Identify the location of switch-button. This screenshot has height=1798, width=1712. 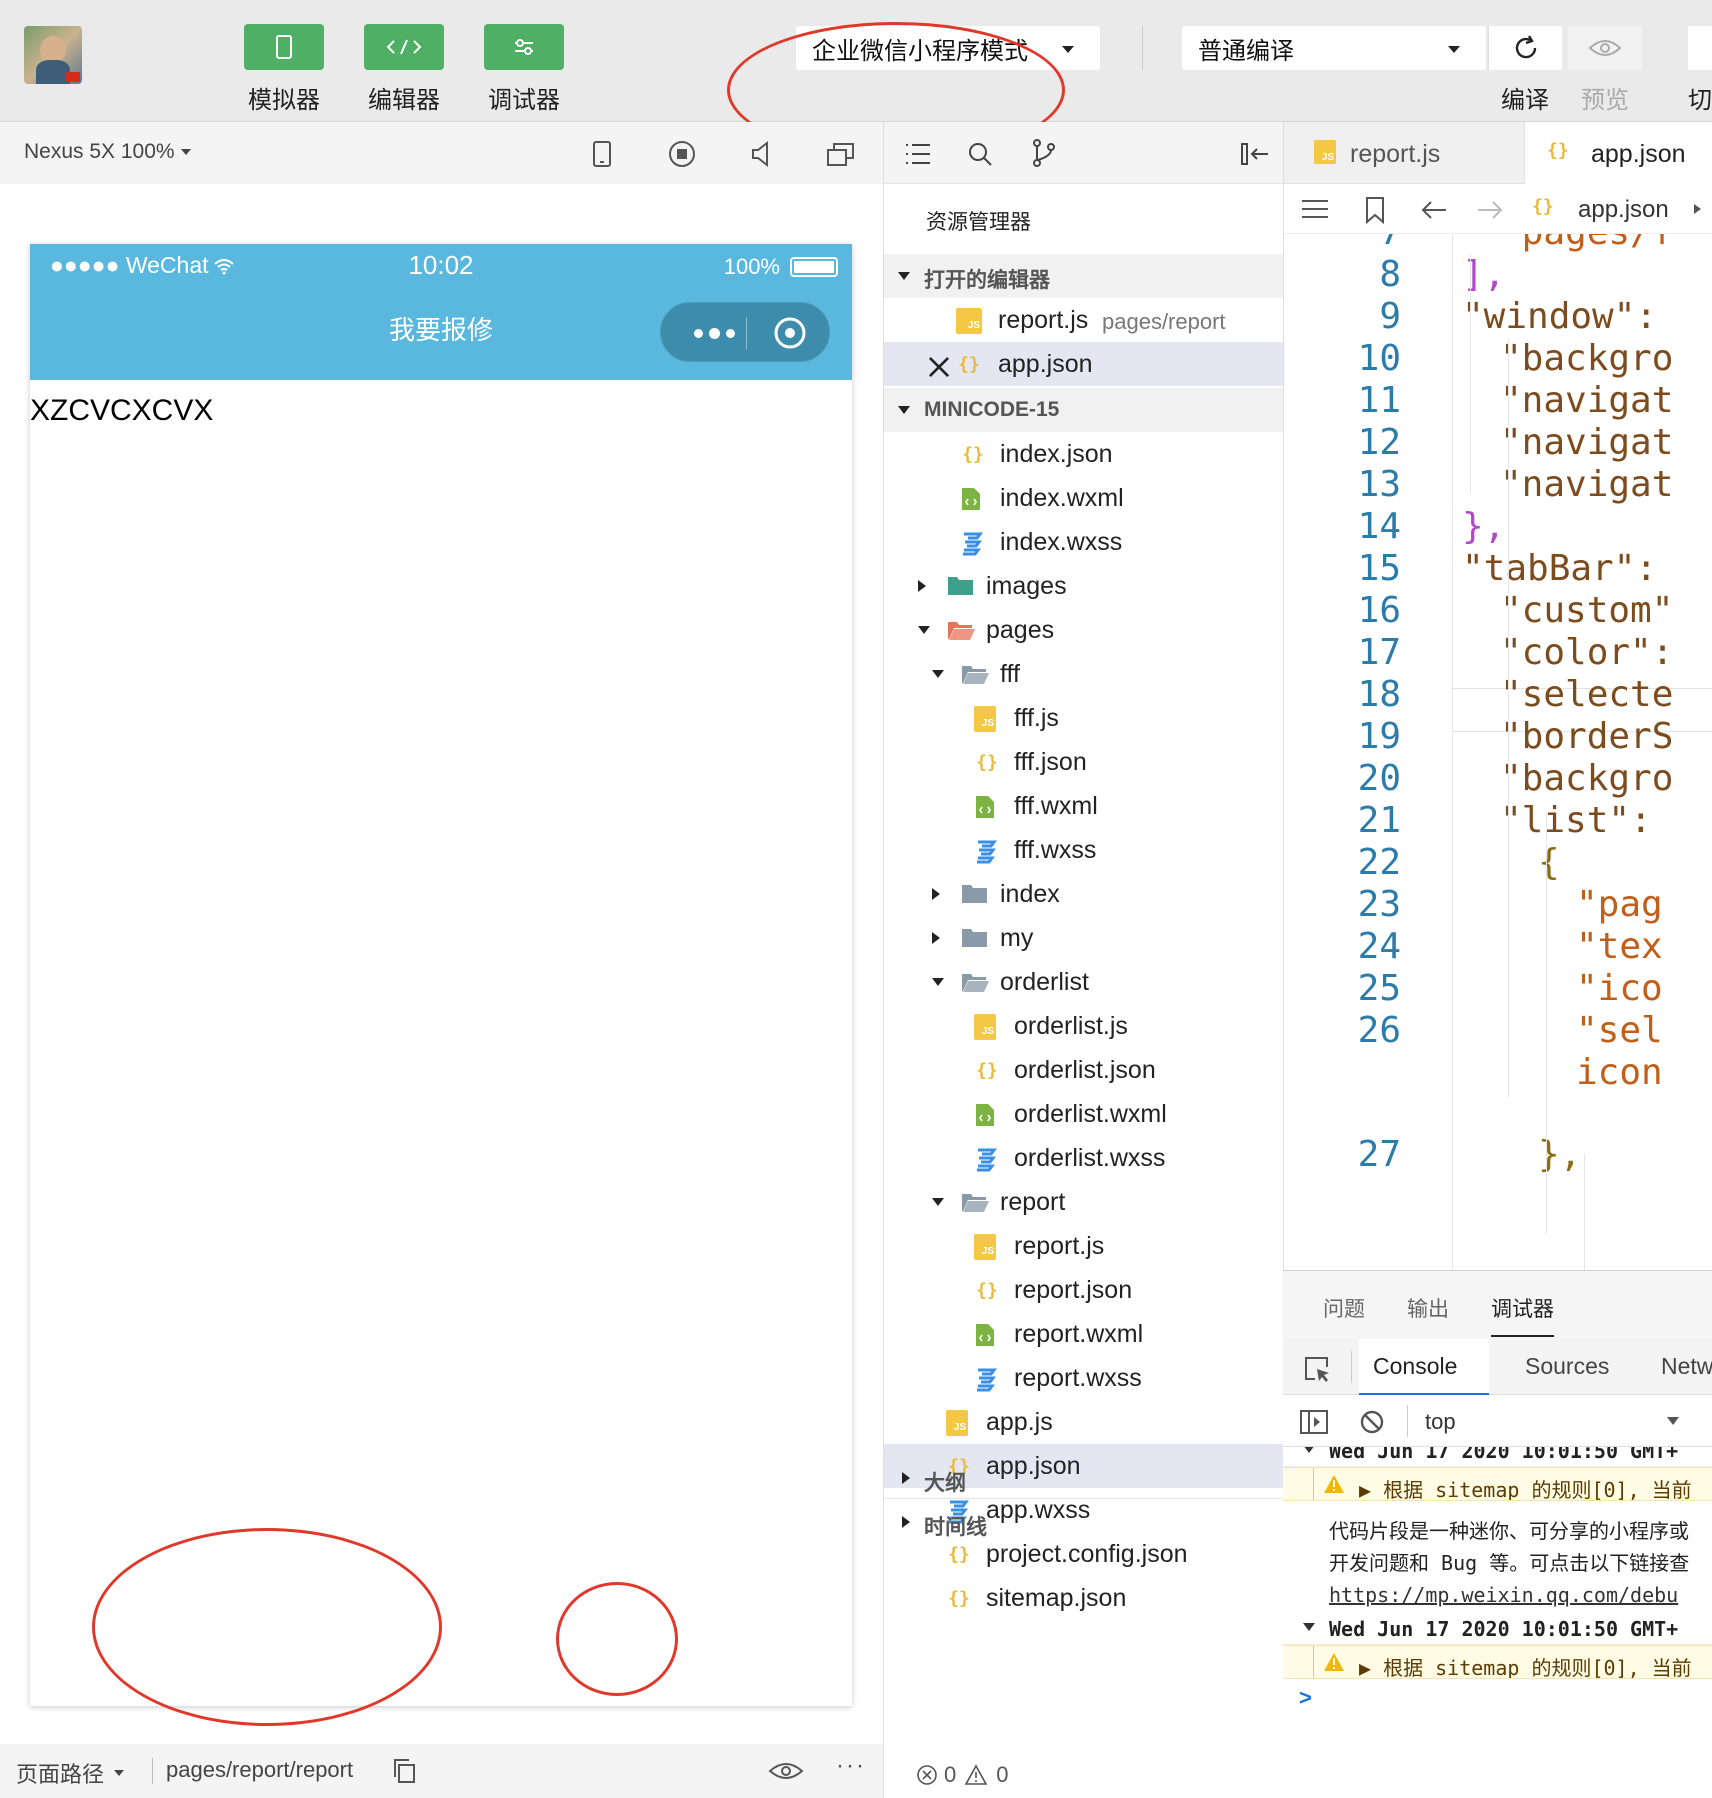
(1700, 48).